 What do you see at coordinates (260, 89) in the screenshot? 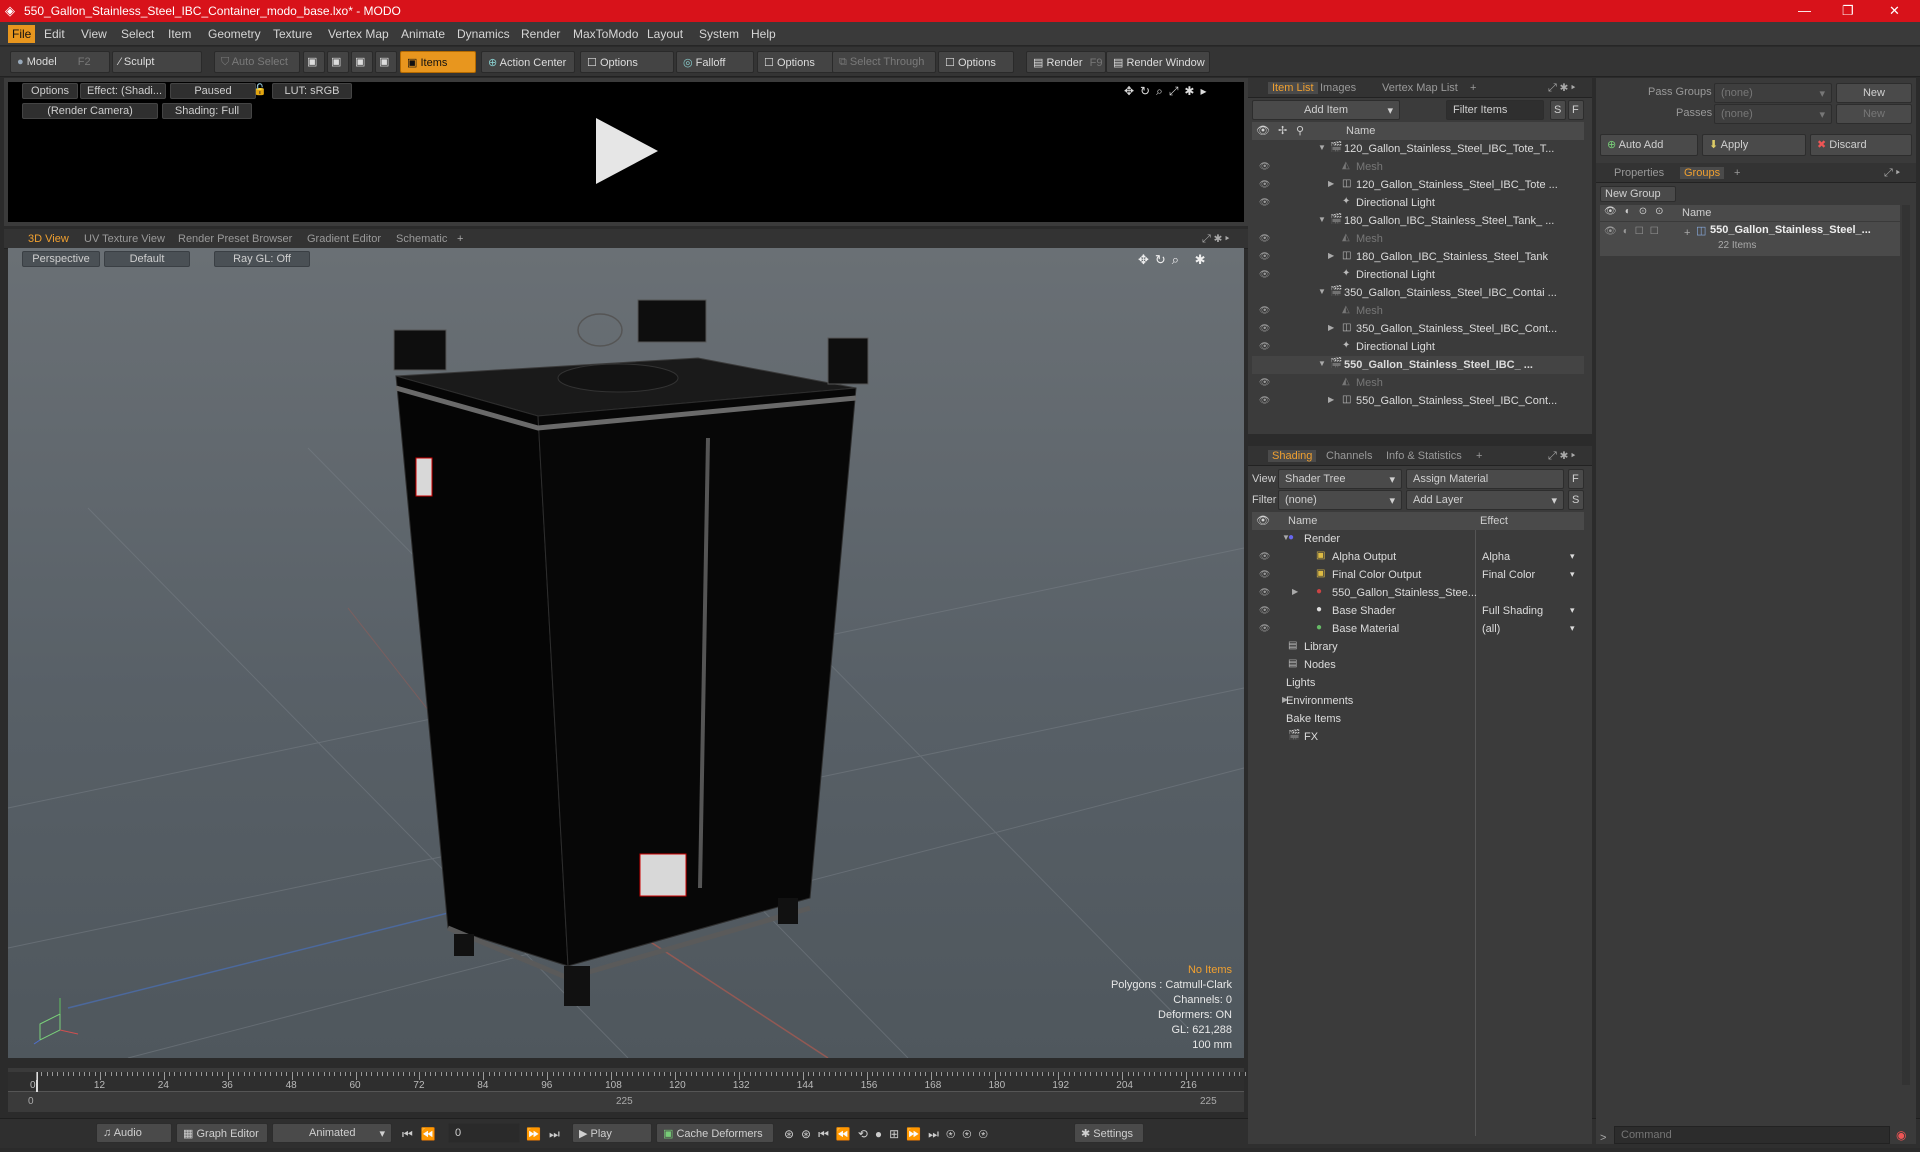
I see `lock-icon: 🔓` at bounding box center [260, 89].